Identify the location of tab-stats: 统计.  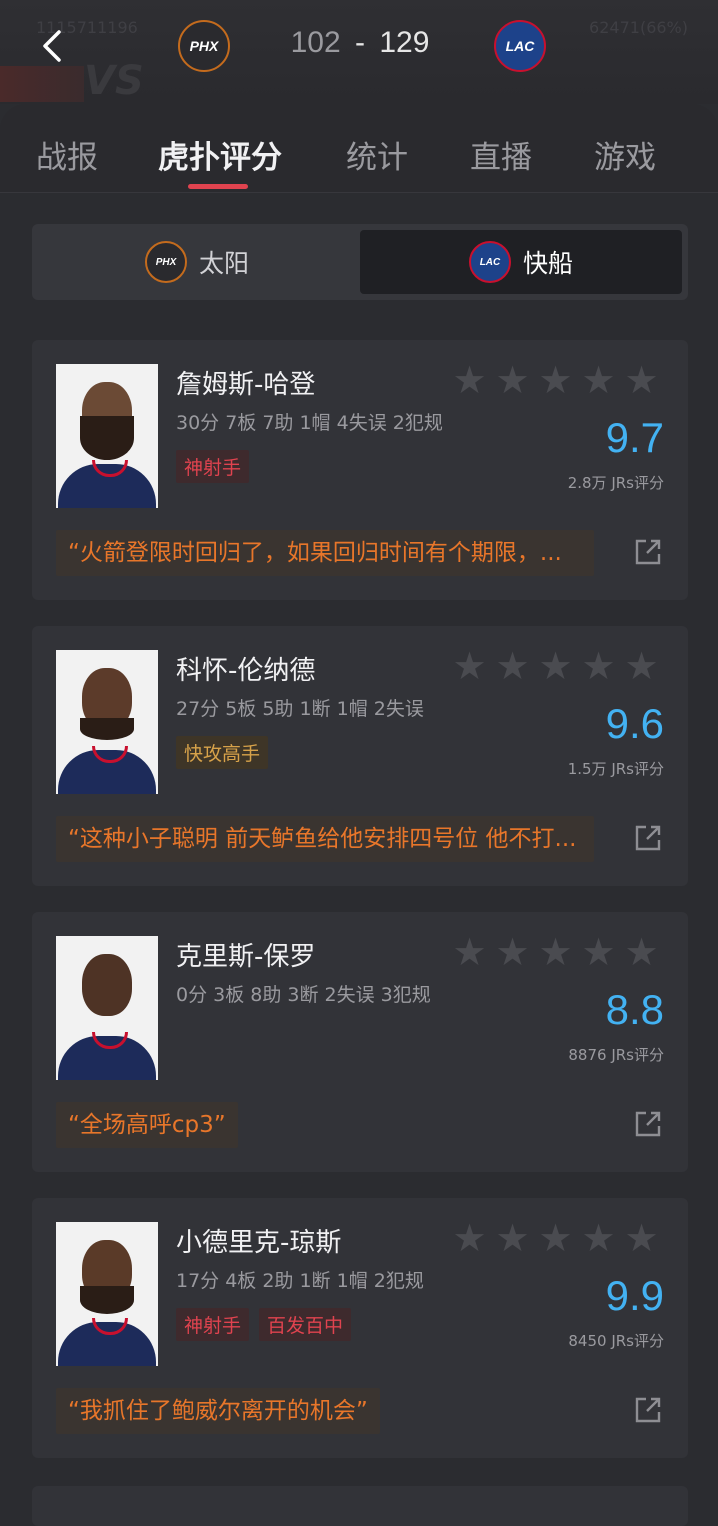
(377, 154).